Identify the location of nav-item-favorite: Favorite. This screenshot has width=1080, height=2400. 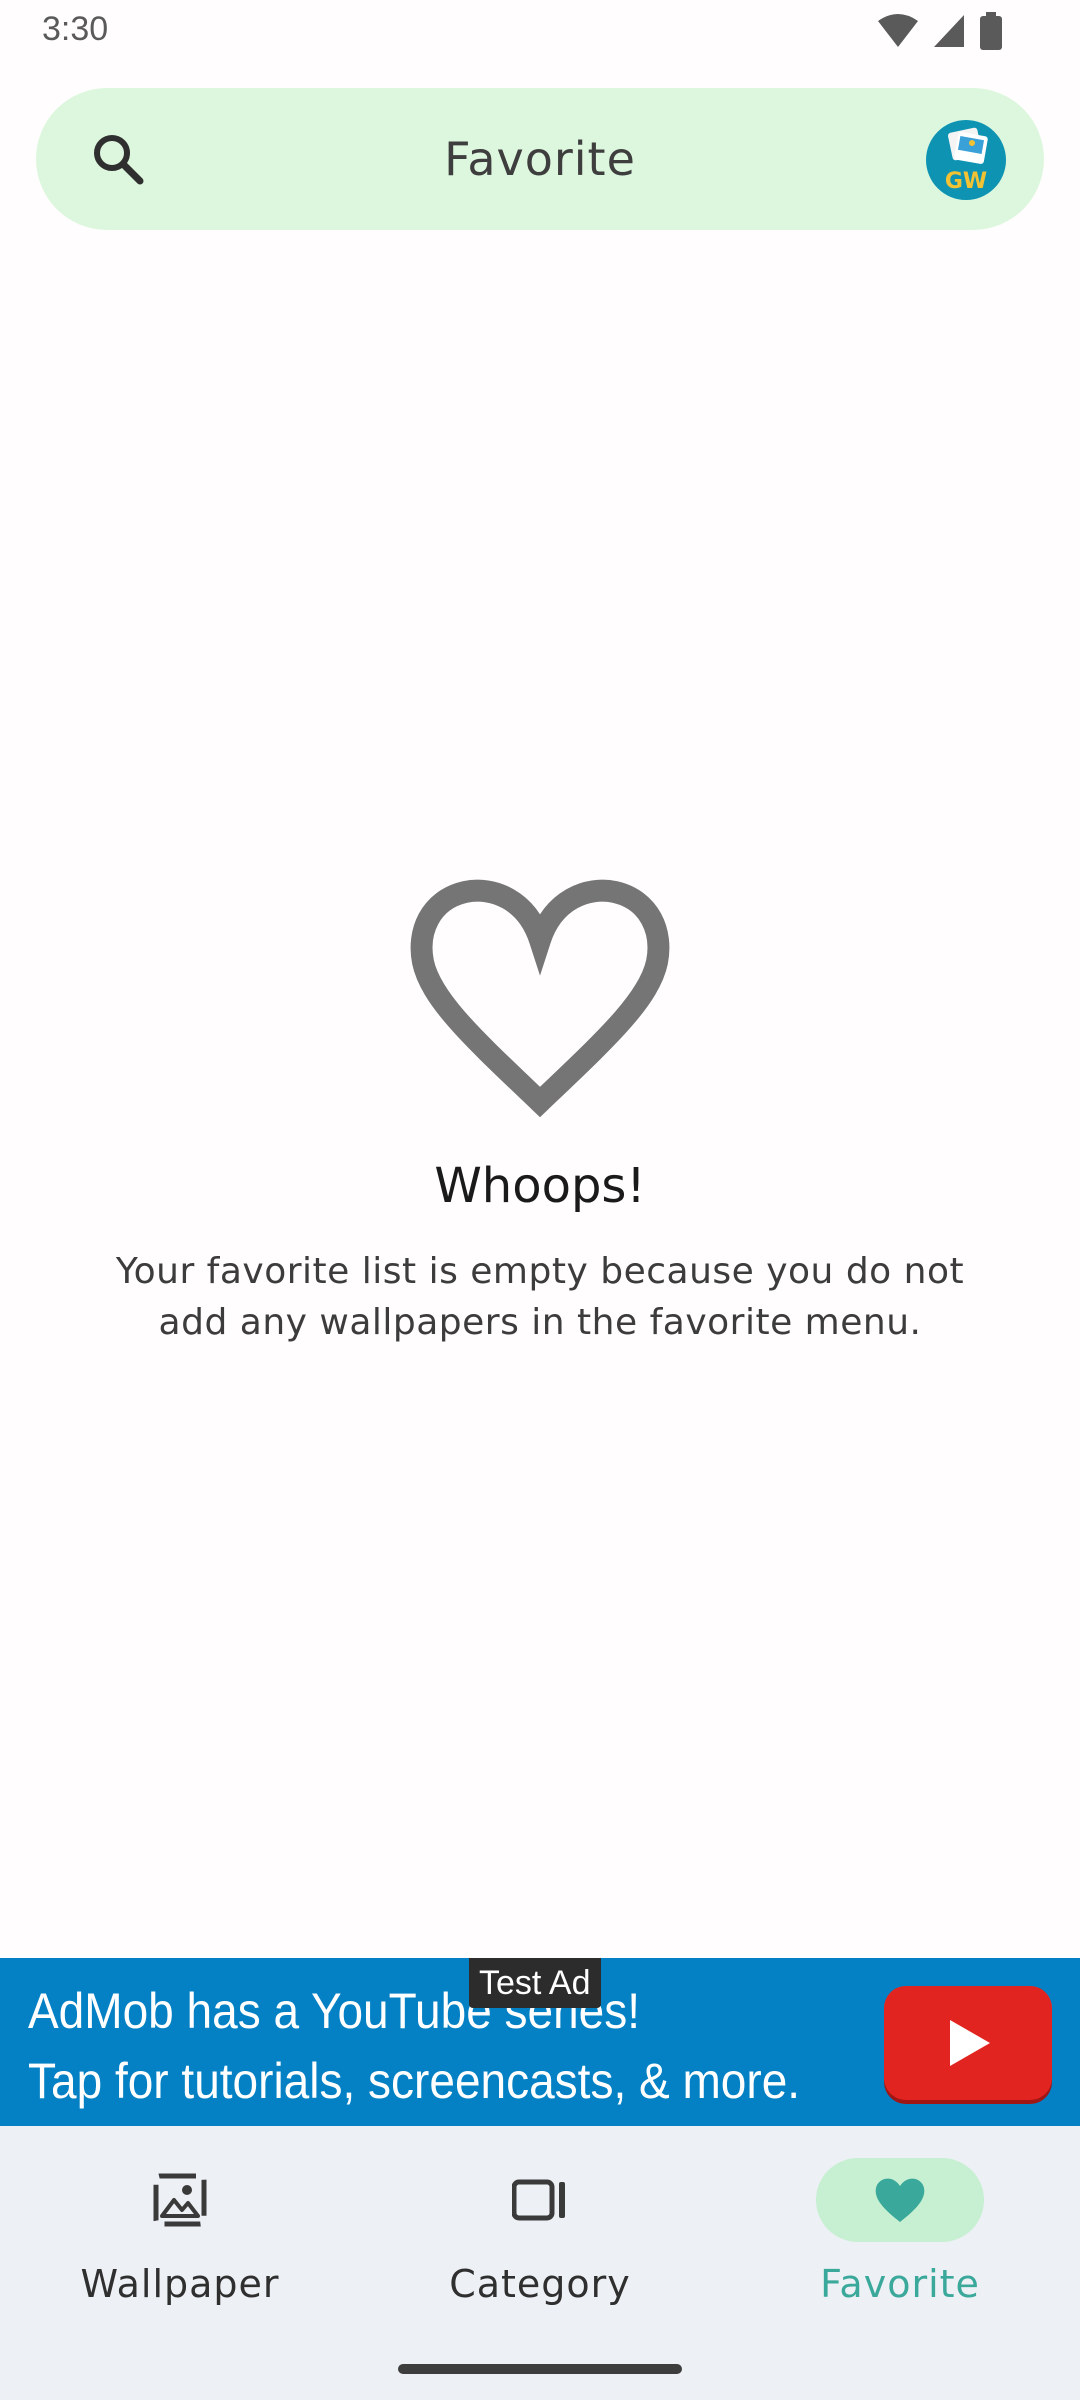
(900, 2258).